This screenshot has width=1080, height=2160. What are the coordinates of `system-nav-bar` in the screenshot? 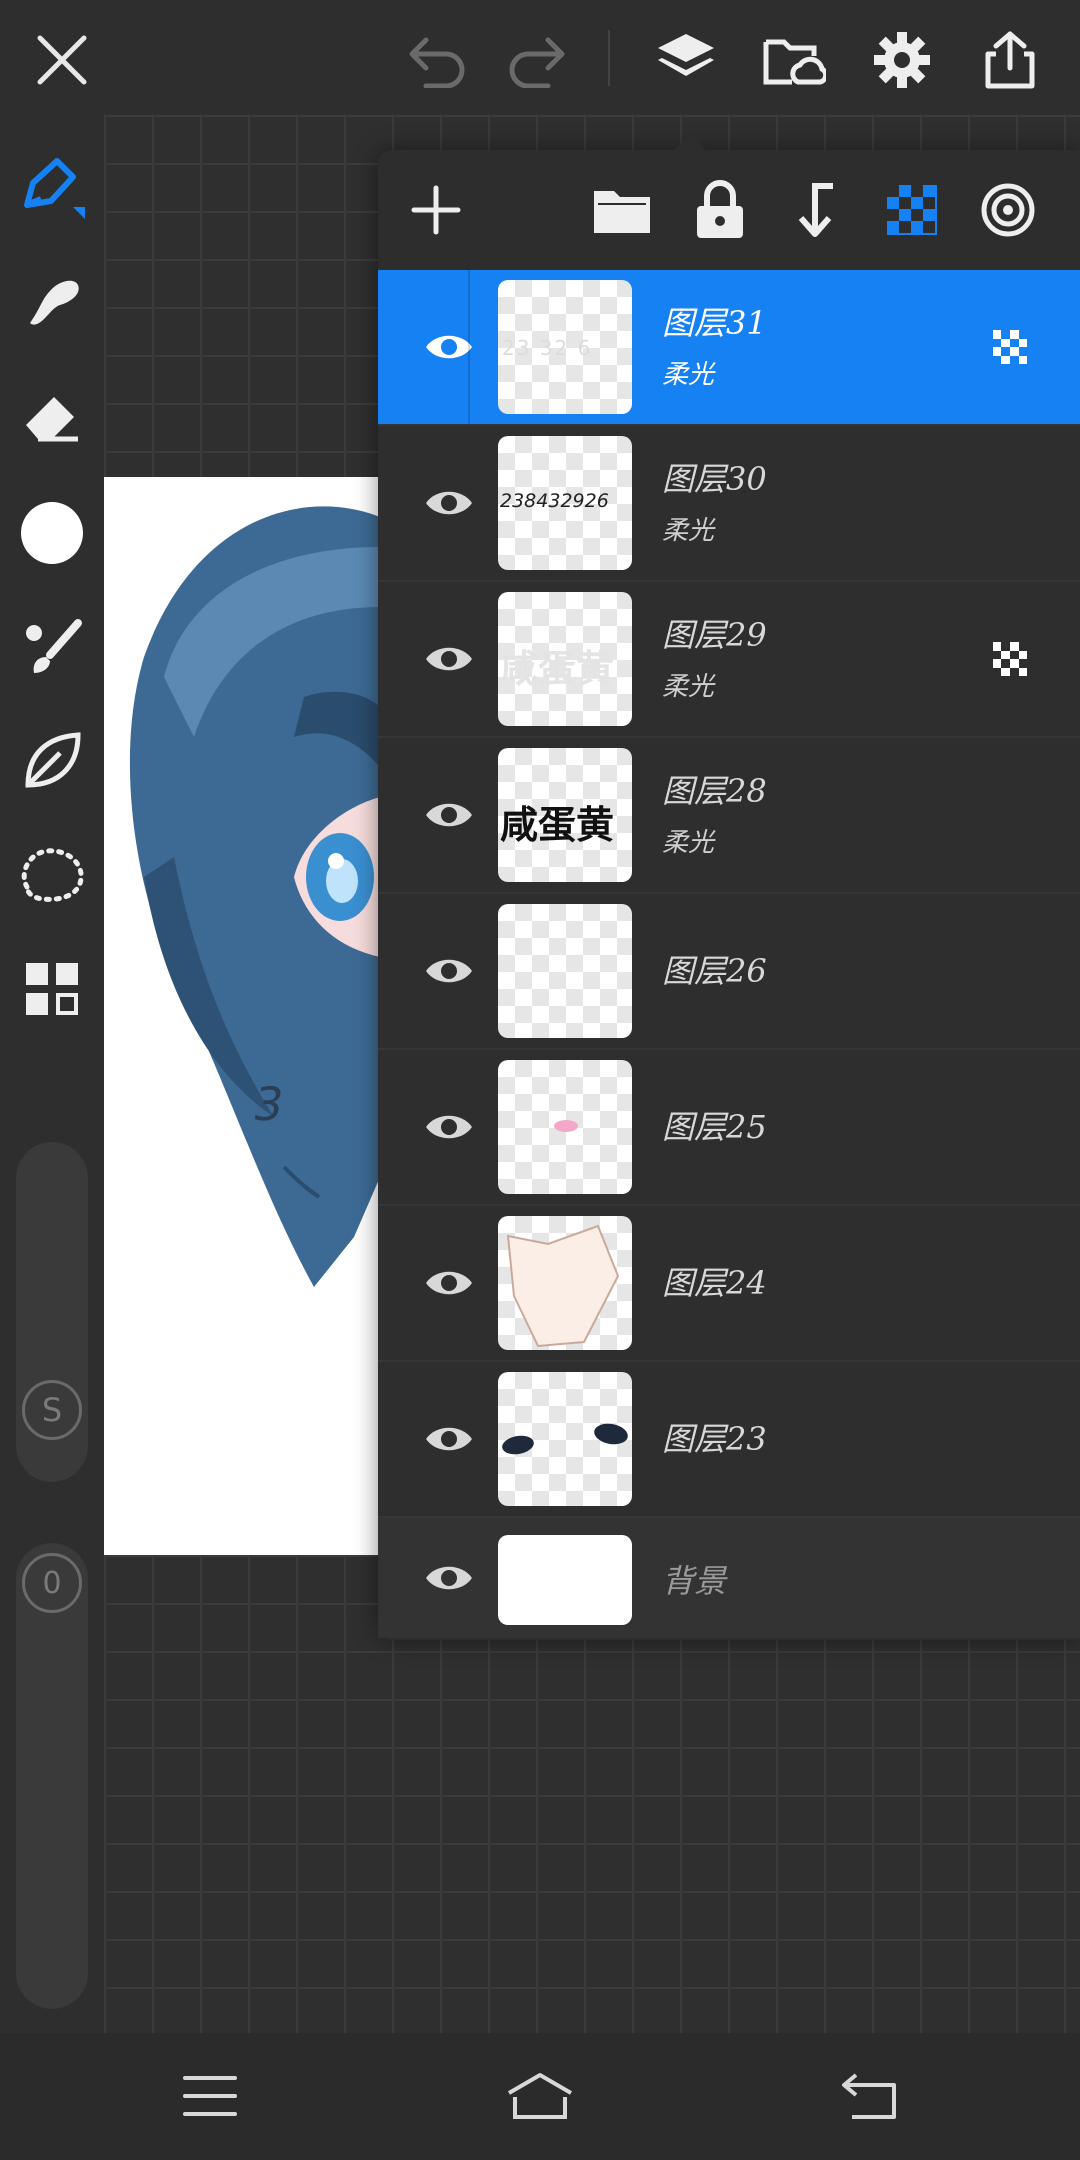 It's located at (540, 2096).